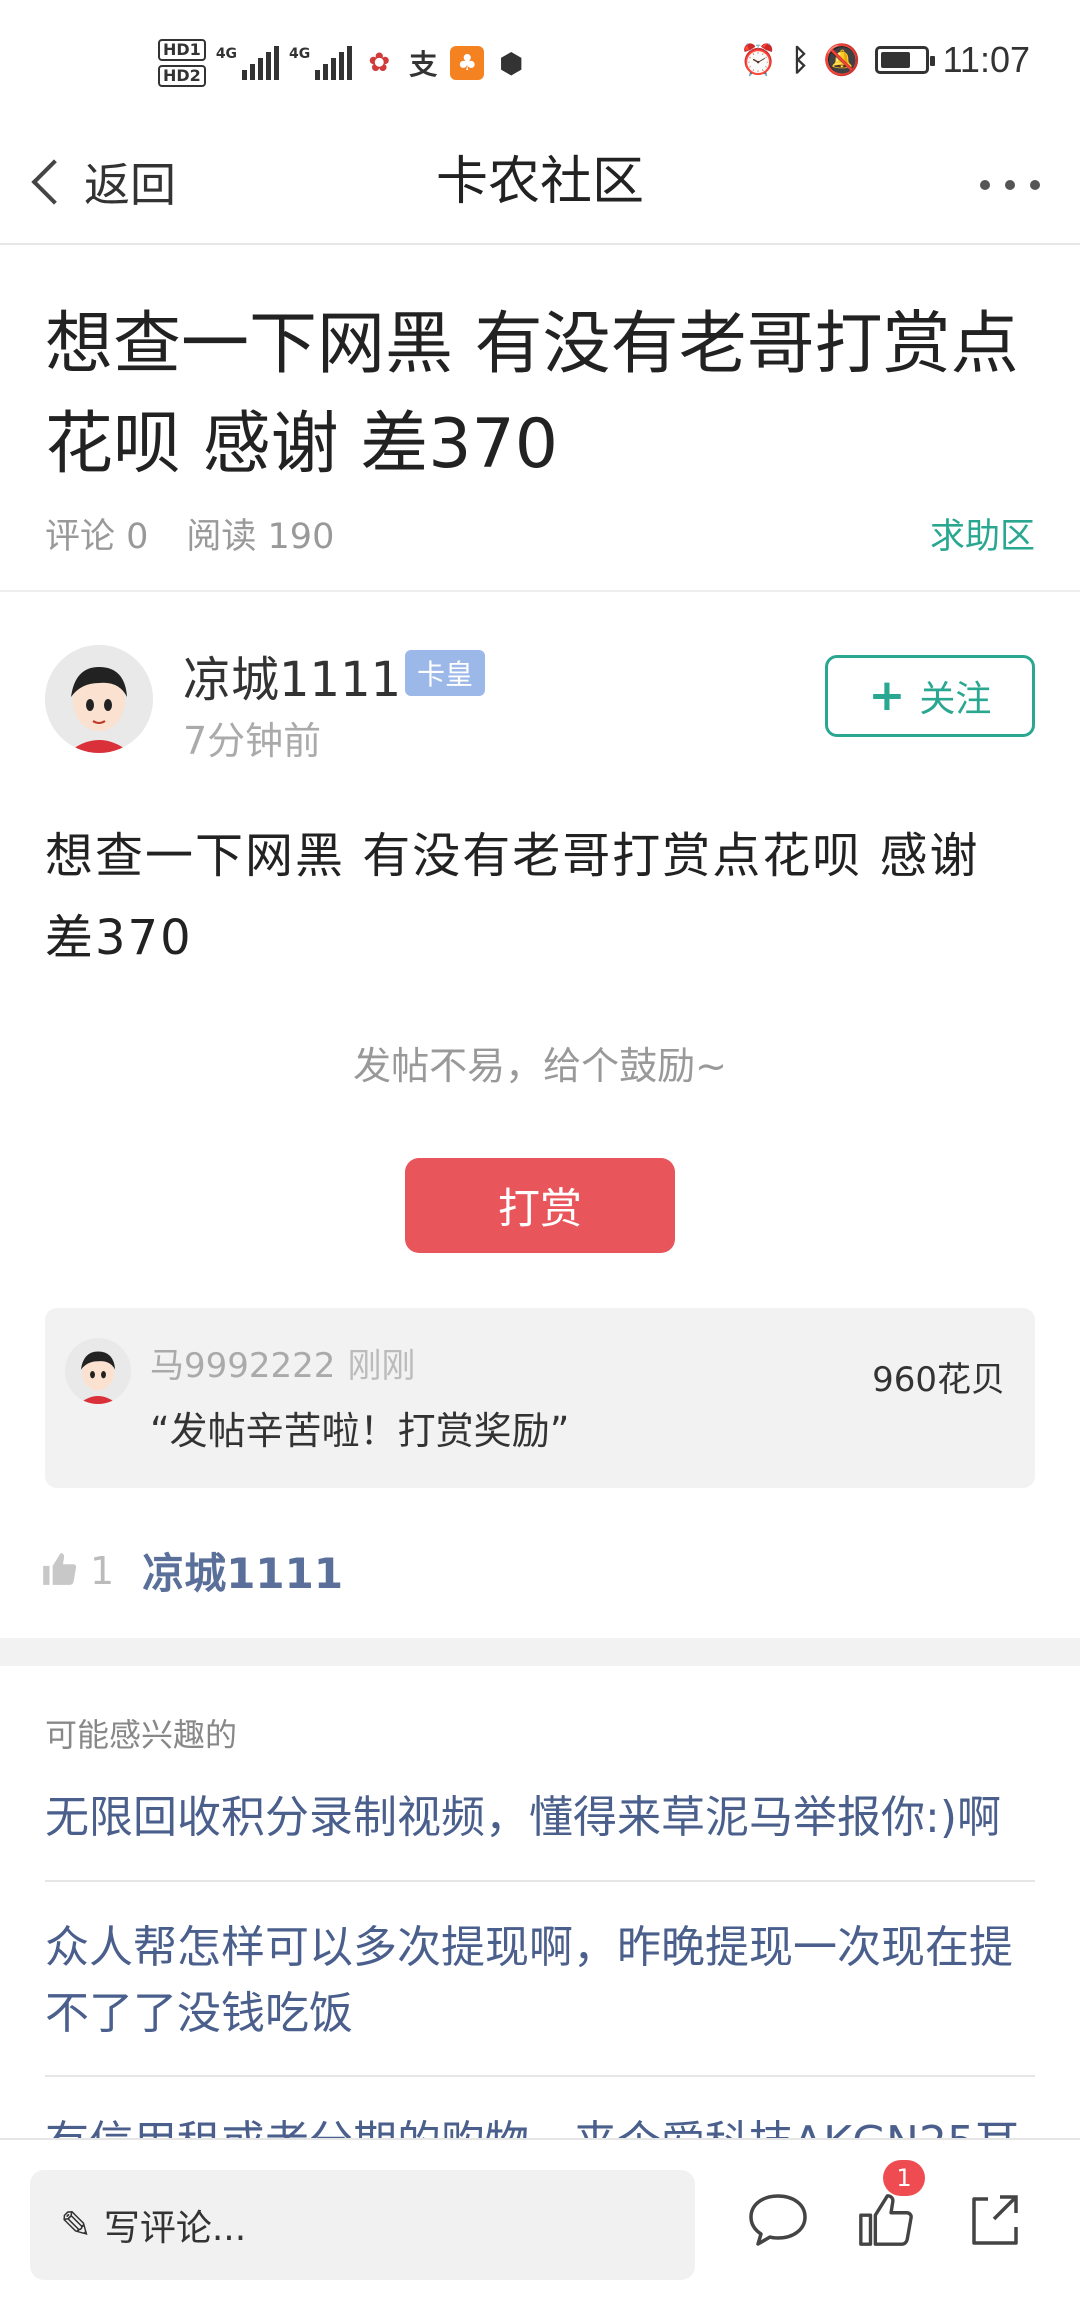 This screenshot has width=1080, height=2310. Describe the element at coordinates (242, 1570) in the screenshot. I see `liker-name: 凉城1111` at that location.